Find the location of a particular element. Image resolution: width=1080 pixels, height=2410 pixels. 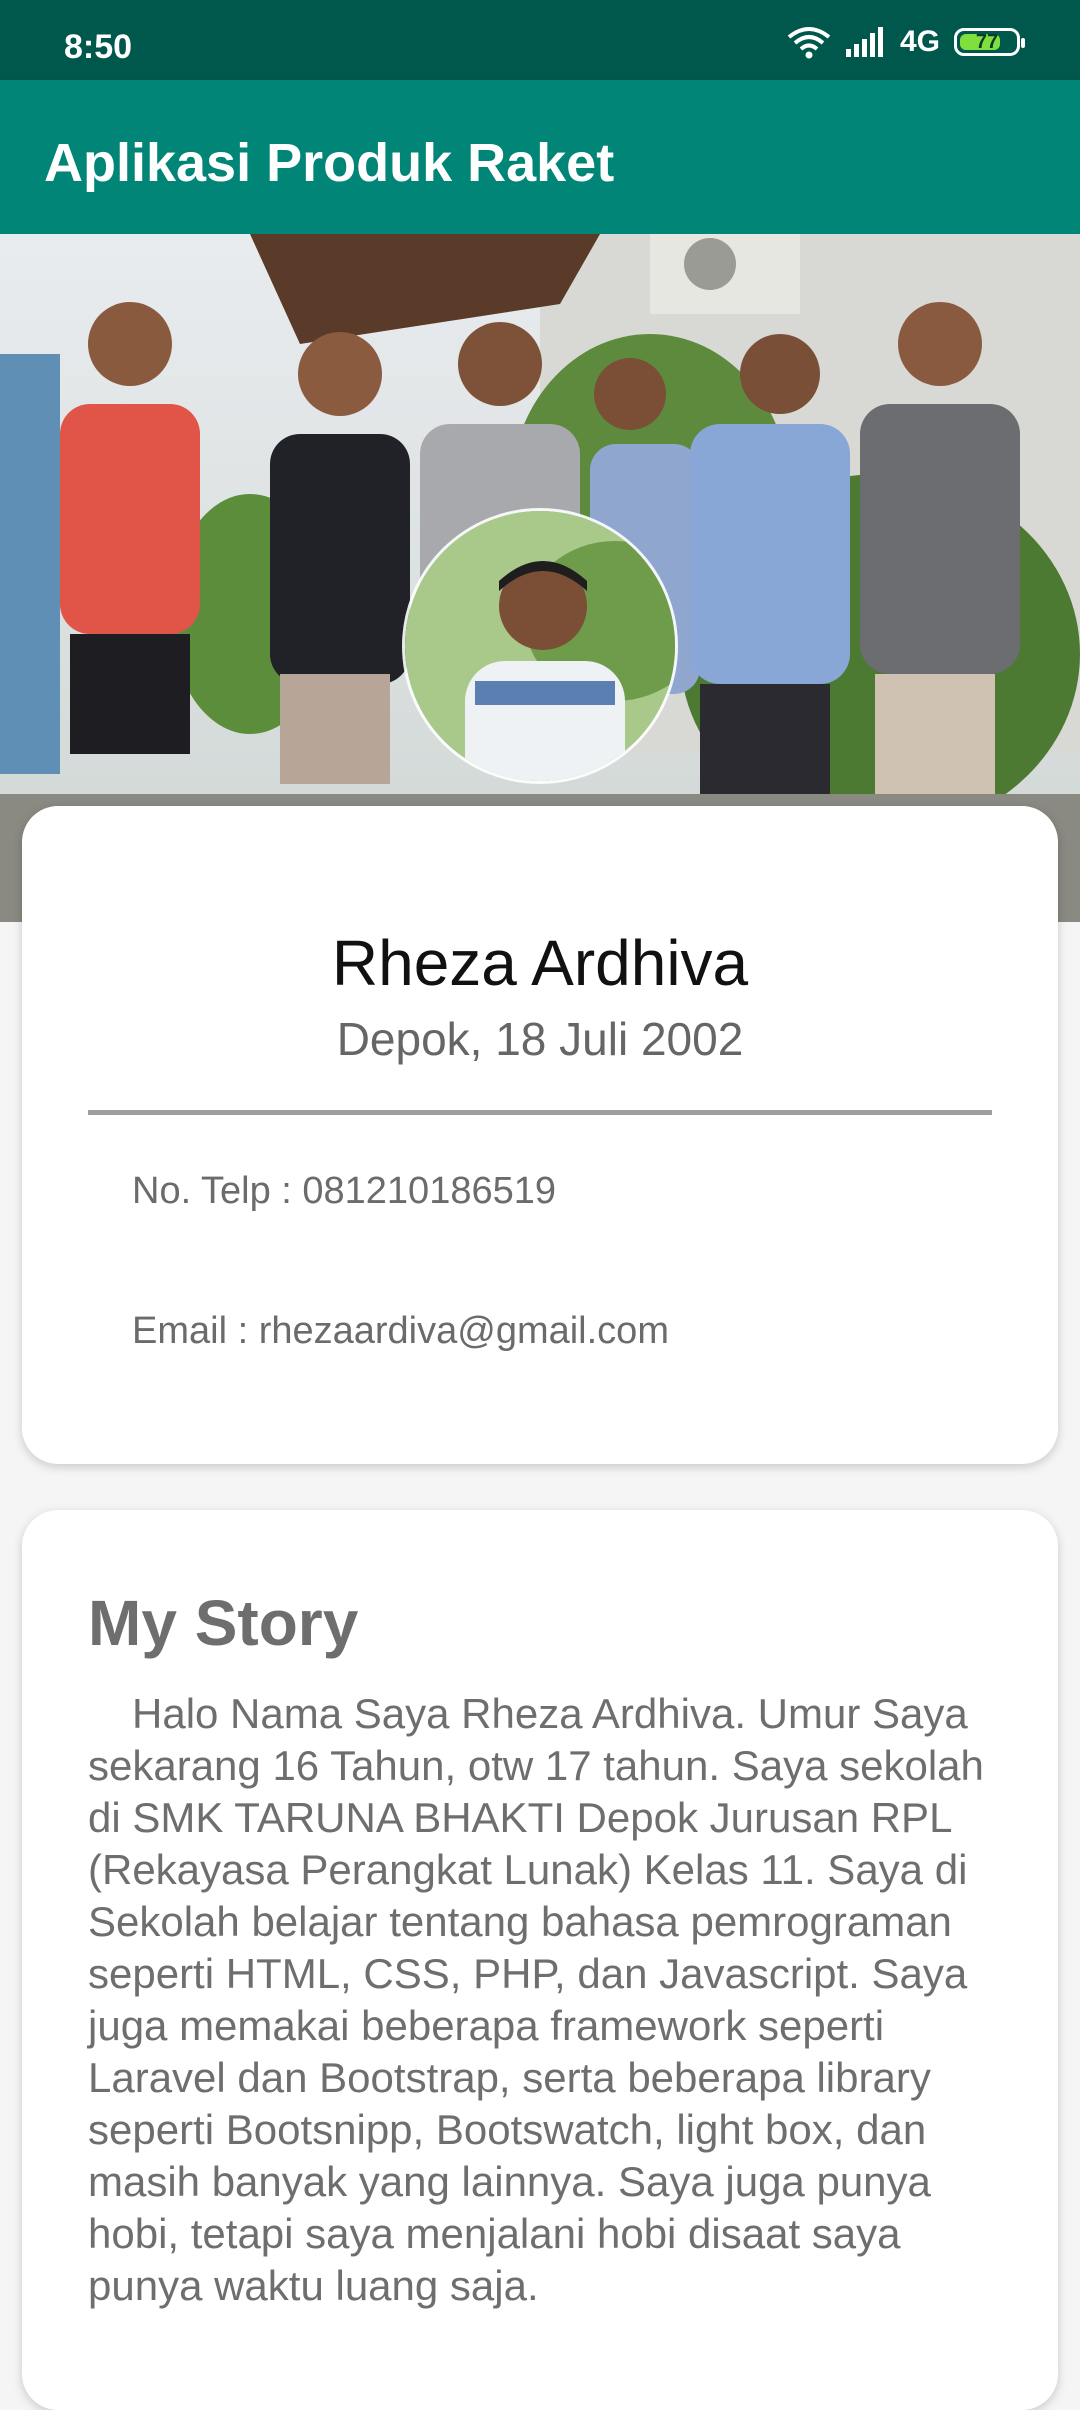

status-bar: 8:50 4G 77 is located at coordinates (540, 40).